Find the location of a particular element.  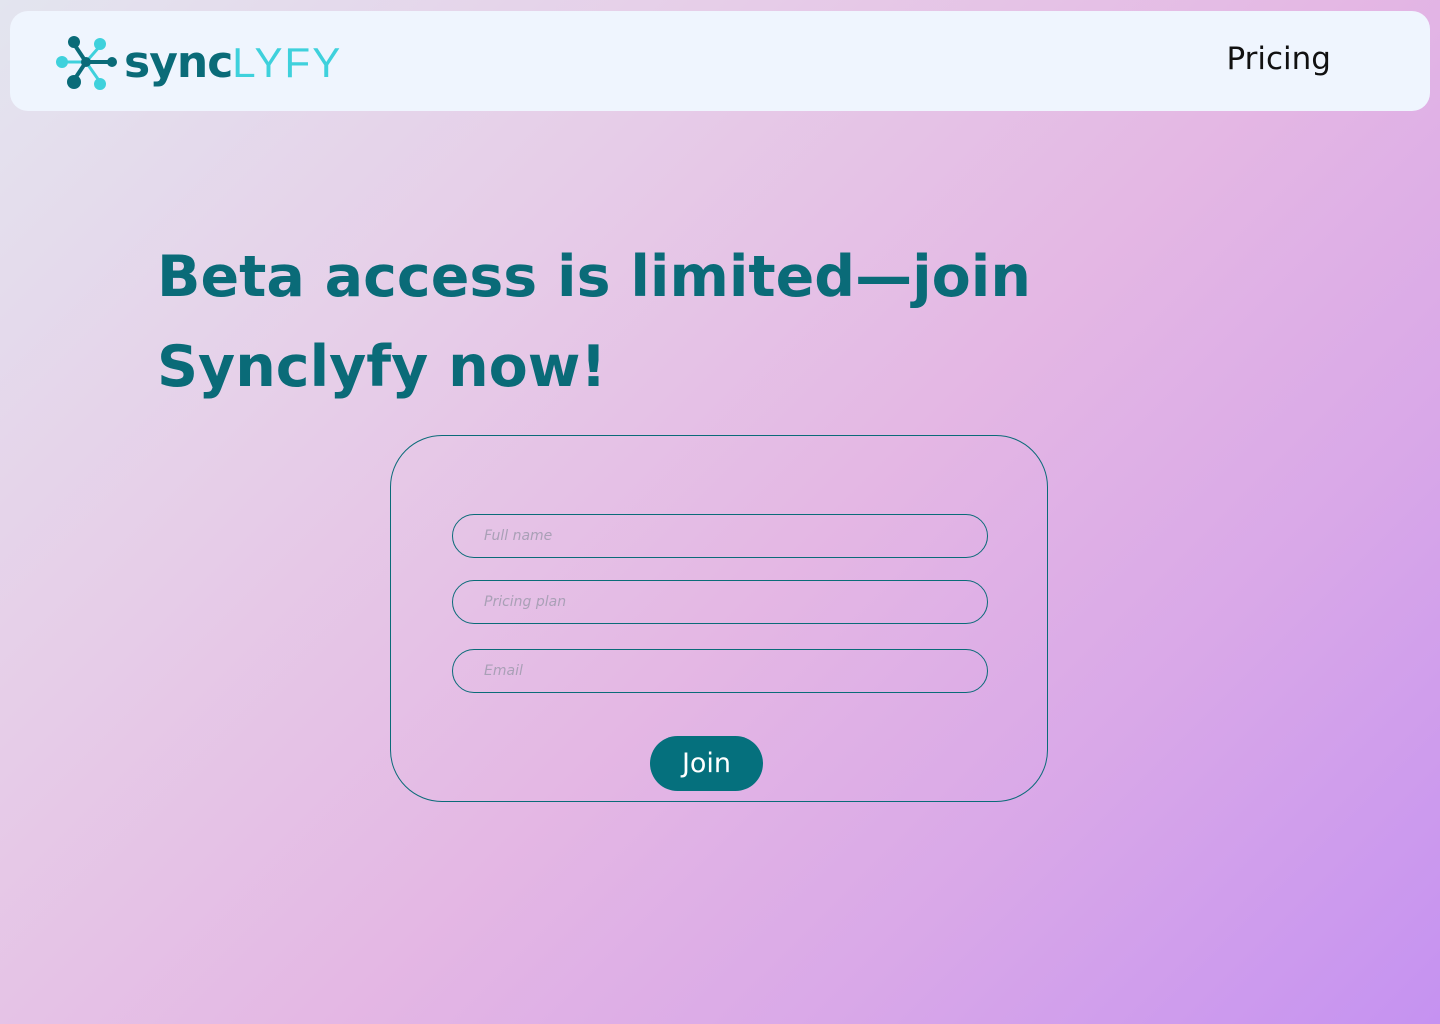

join-button: Join is located at coordinates (706, 763).